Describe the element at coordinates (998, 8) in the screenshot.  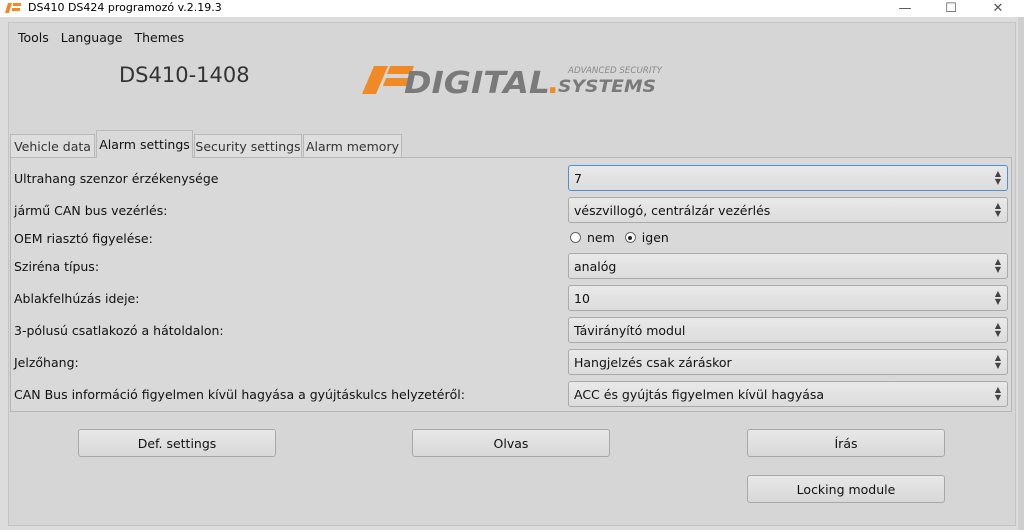
I see `close-button: ✕` at that location.